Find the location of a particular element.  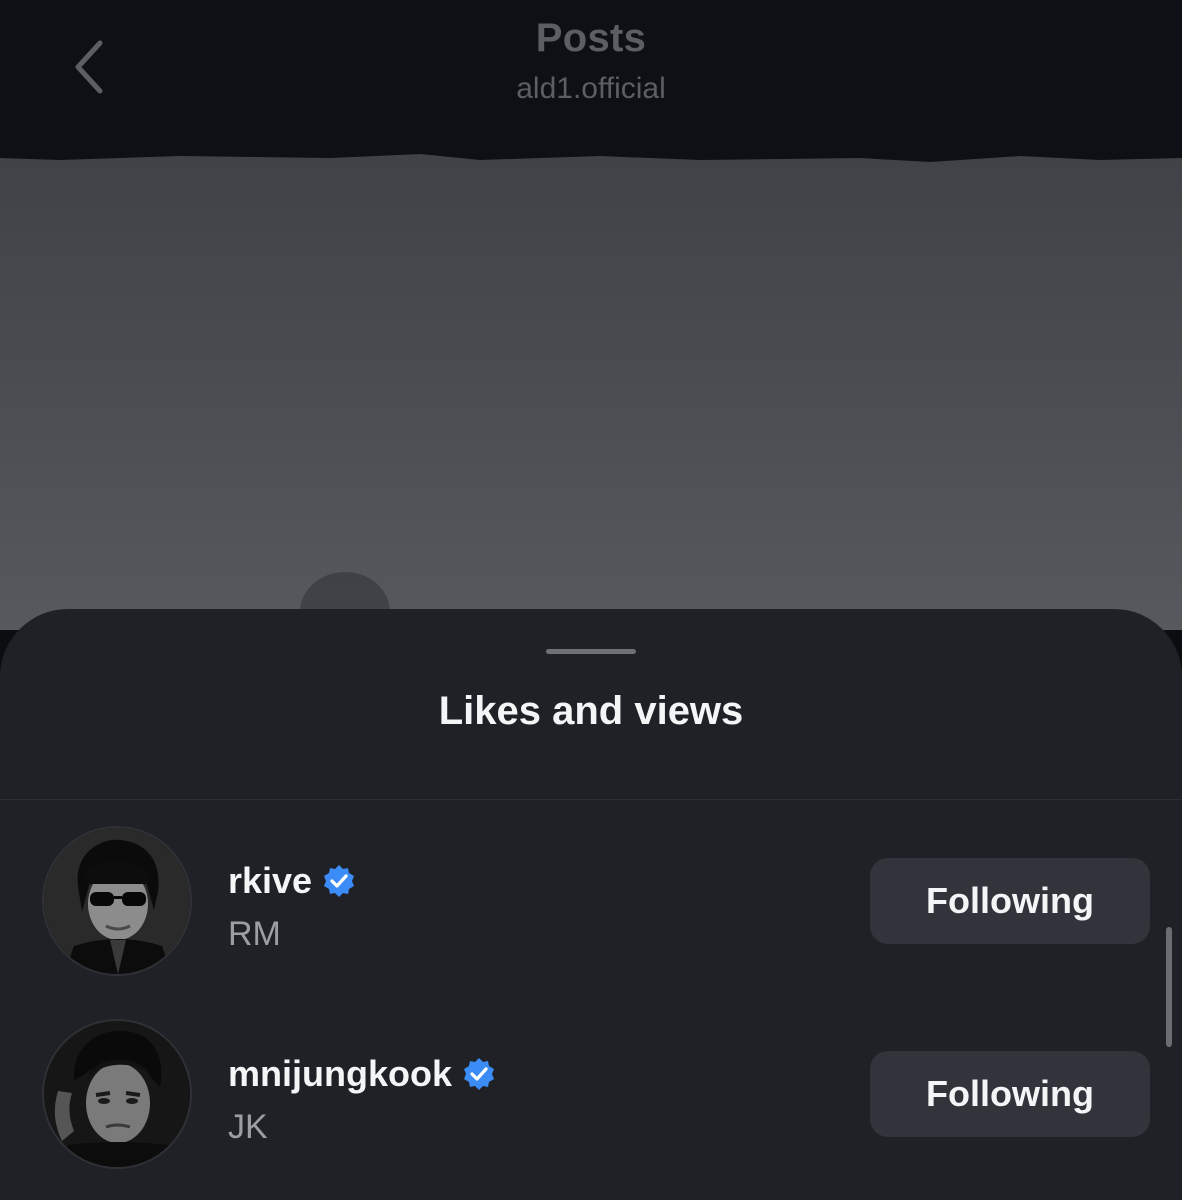

username-line: mnijungkook is located at coordinates (362, 1074).